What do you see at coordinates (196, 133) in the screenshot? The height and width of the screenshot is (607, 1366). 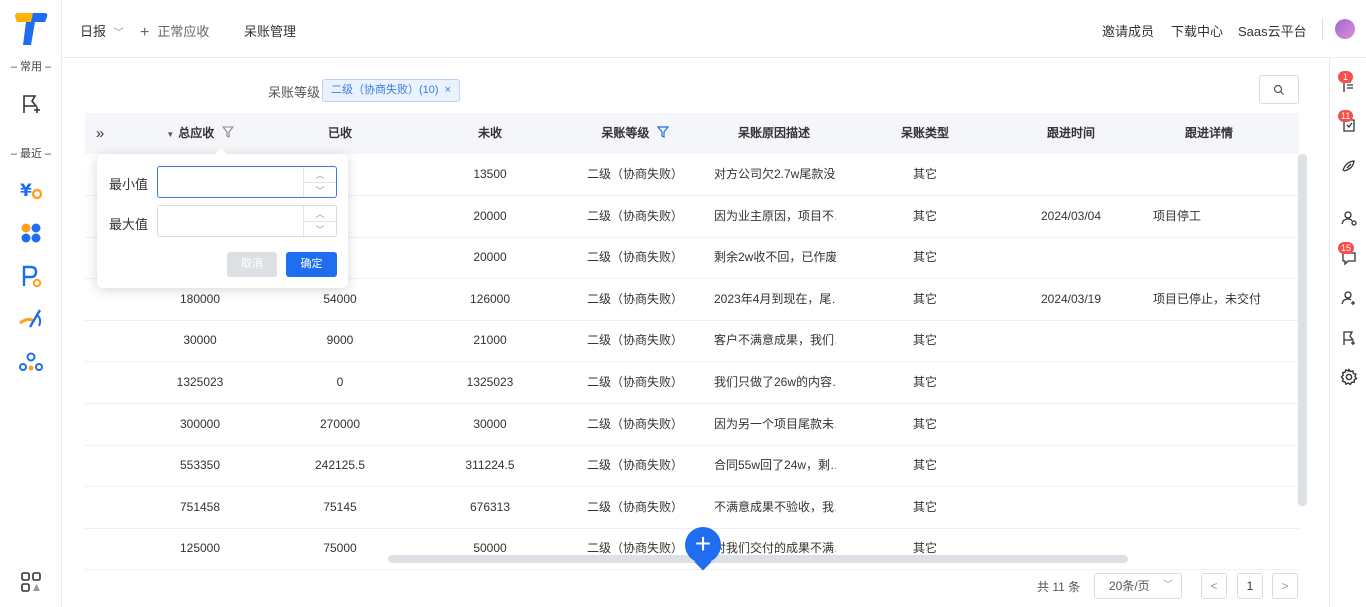 I see `header-total-label: 总应收` at bounding box center [196, 133].